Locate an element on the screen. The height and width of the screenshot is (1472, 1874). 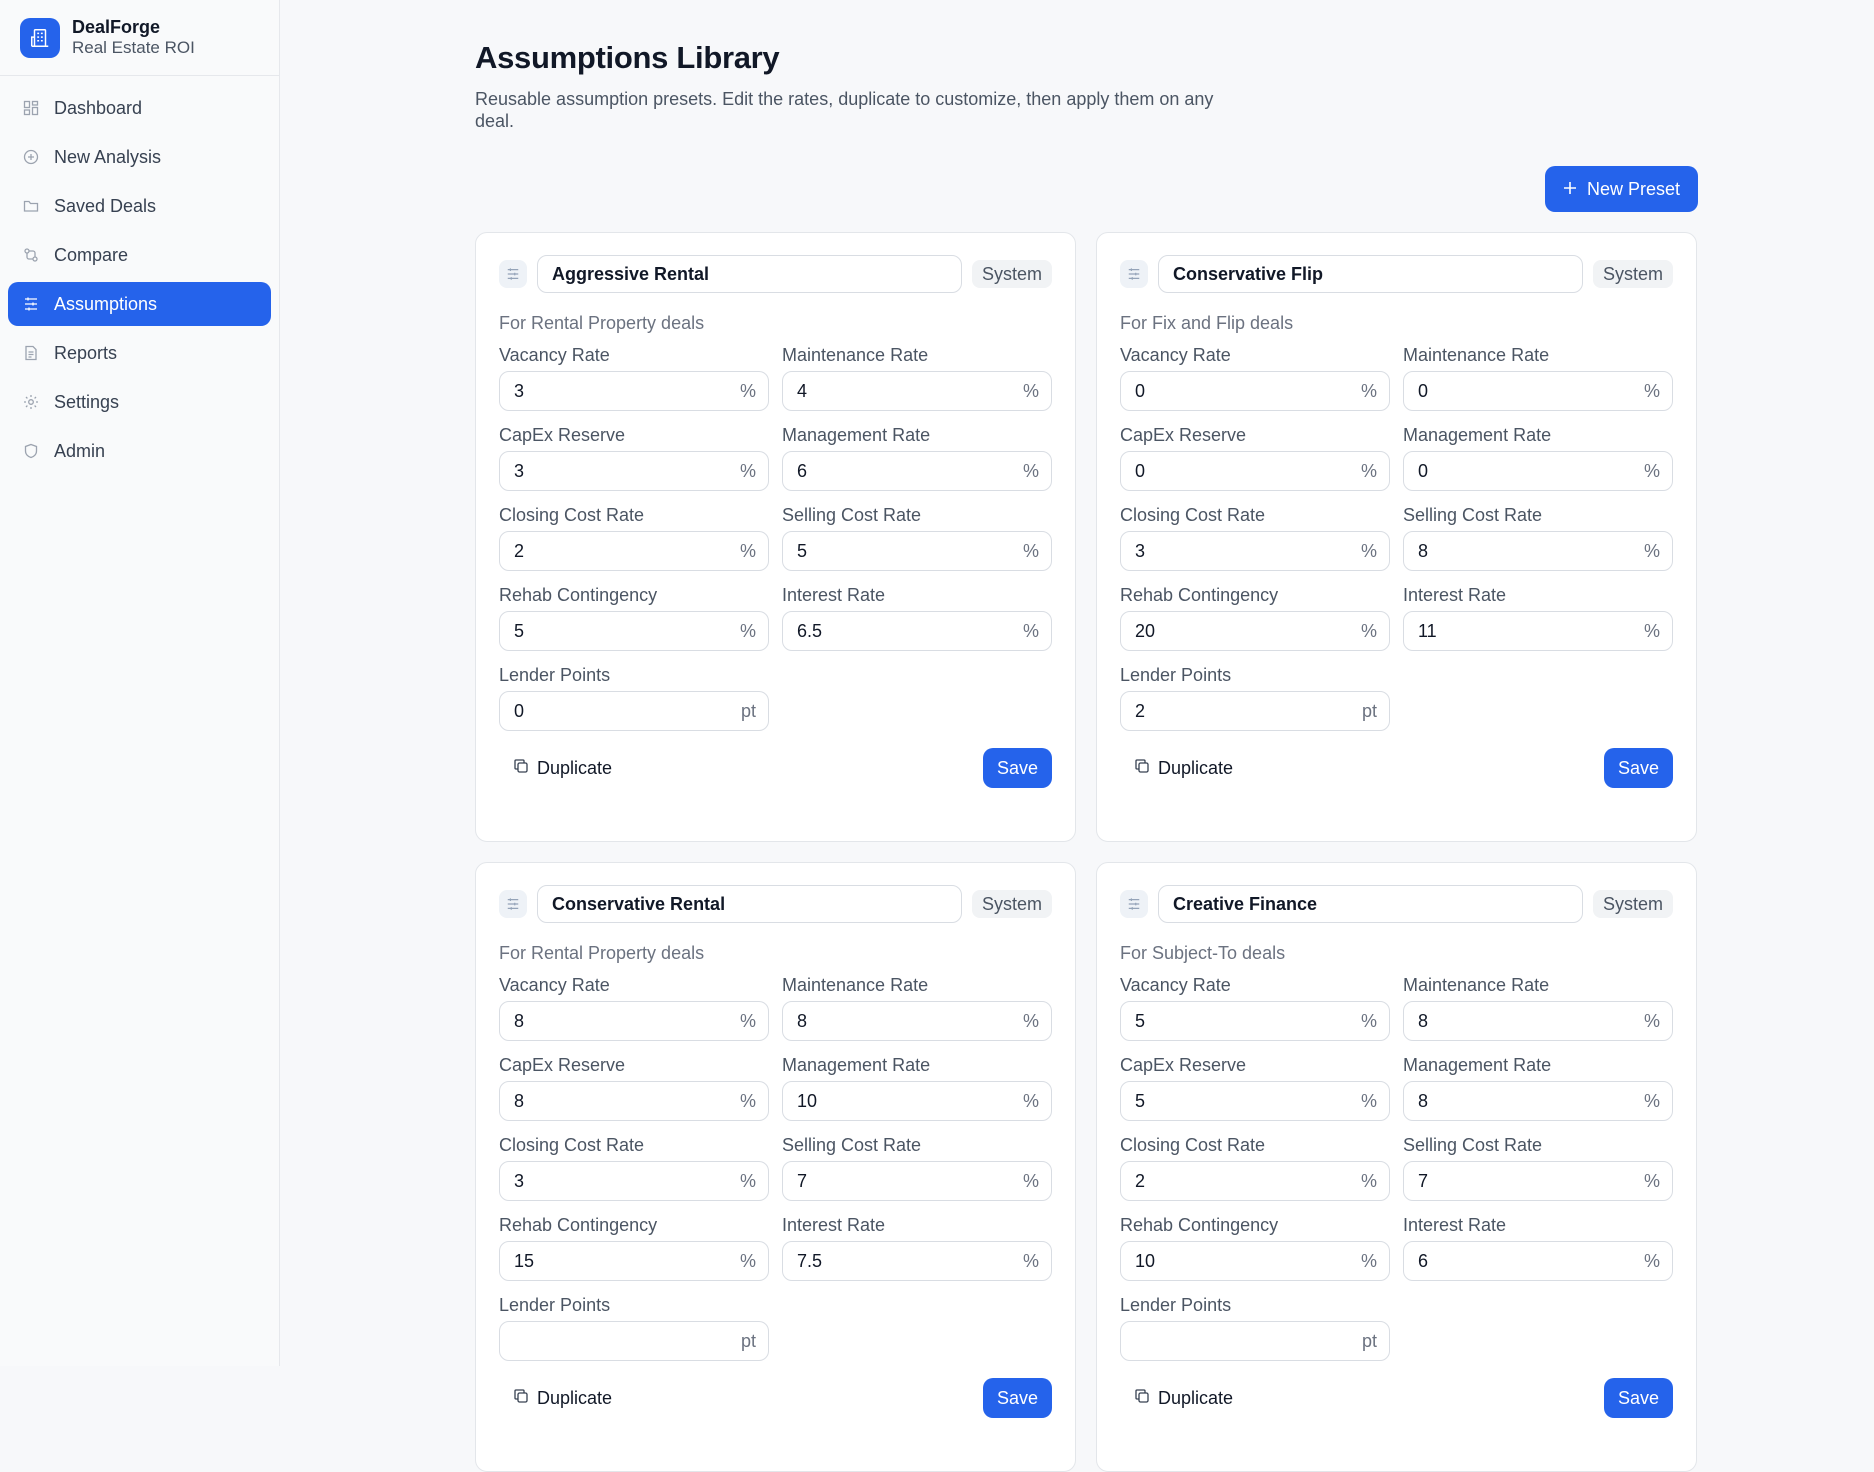
sidebar-item-dashboard: Dashboard is located at coordinates (139, 108).